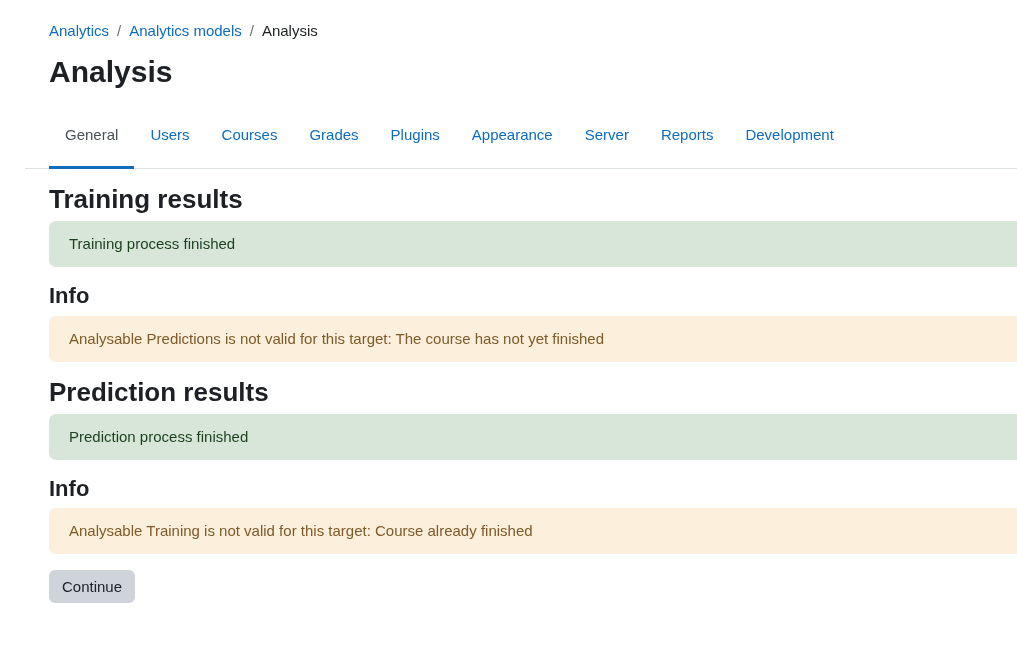  What do you see at coordinates (289, 30) in the screenshot?
I see `breadcrumb-current: Analysis` at bounding box center [289, 30].